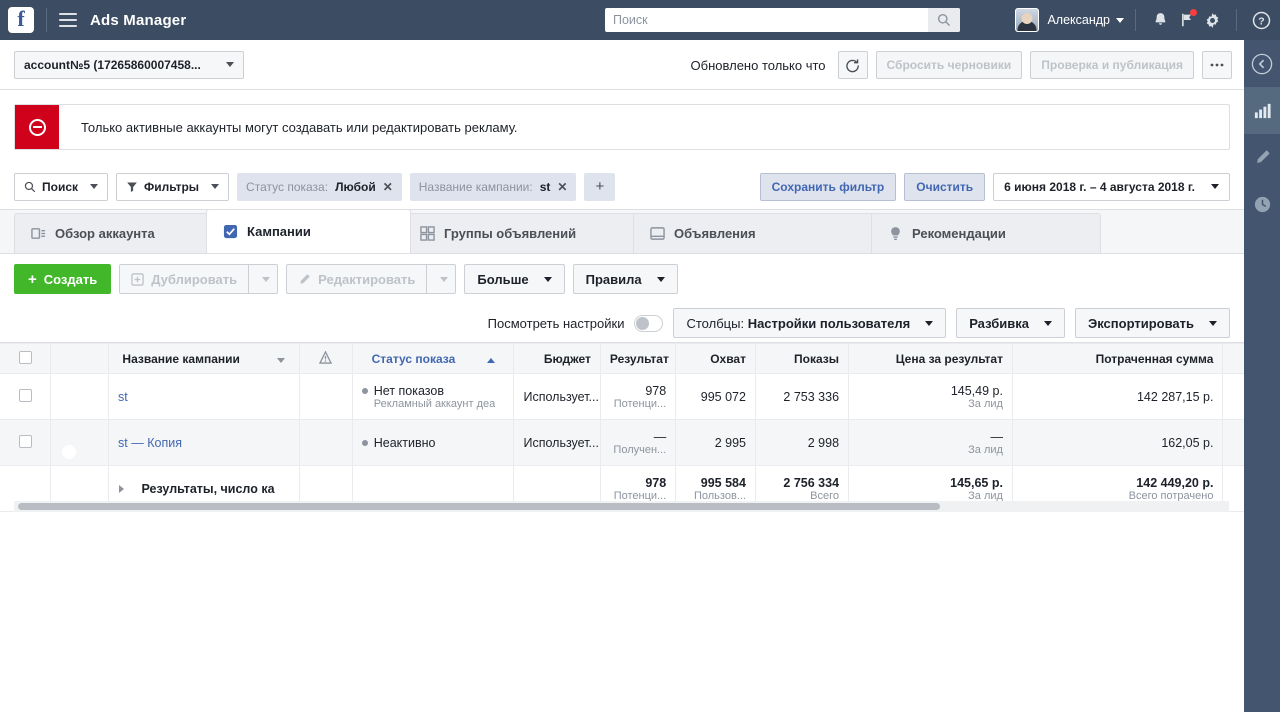 The width and height of the screenshot is (1280, 712). Describe the element at coordinates (441, 279) in the screenshot. I see `edit-dropdown-arrow` at that location.